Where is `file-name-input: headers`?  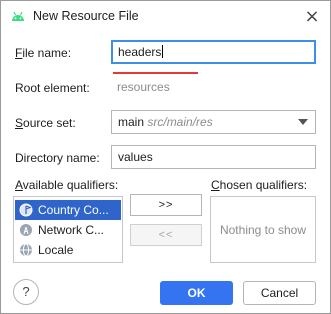
file-name-input: headers is located at coordinates (213, 52).